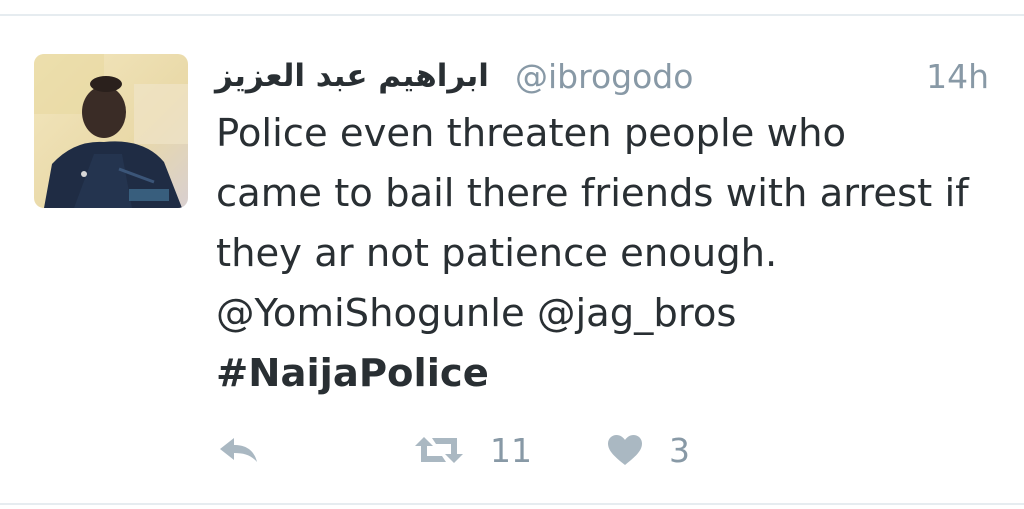 The width and height of the screenshot is (1024, 509). I want to click on tweet-text-line: Police even threaten people who, so click(531, 133).